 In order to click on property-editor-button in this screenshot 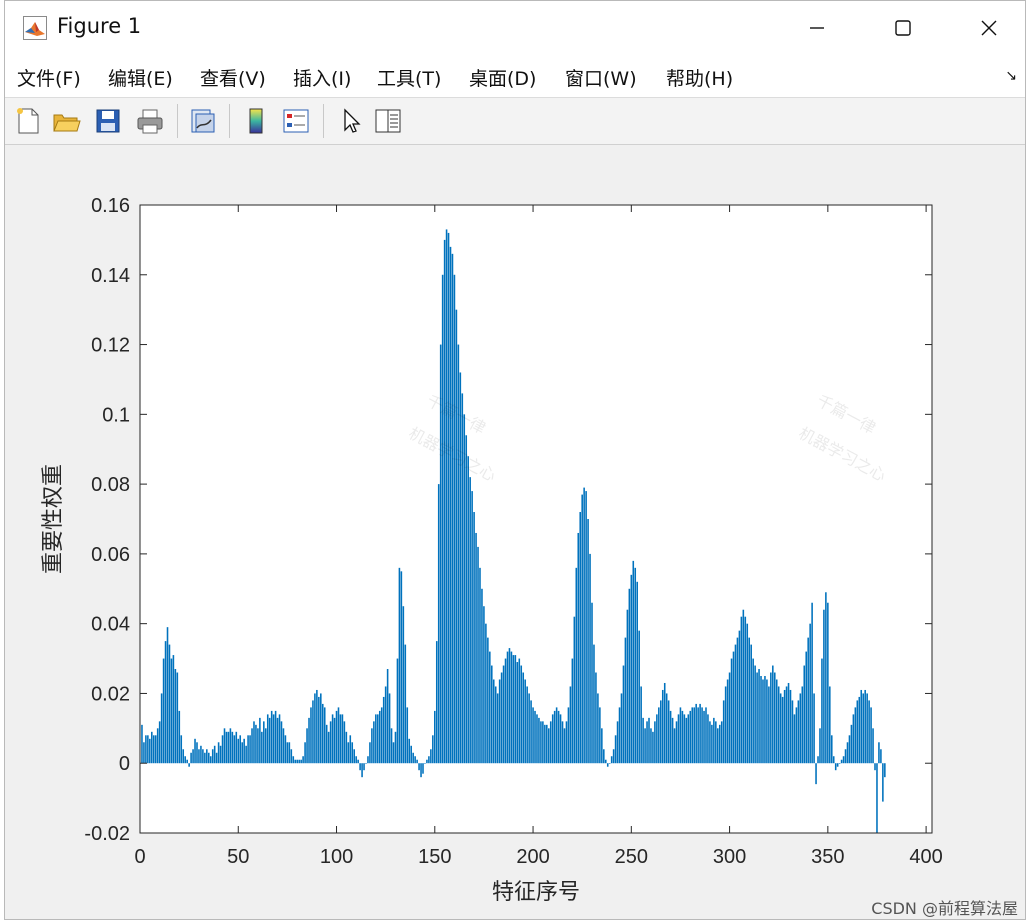, I will do `click(388, 121)`.